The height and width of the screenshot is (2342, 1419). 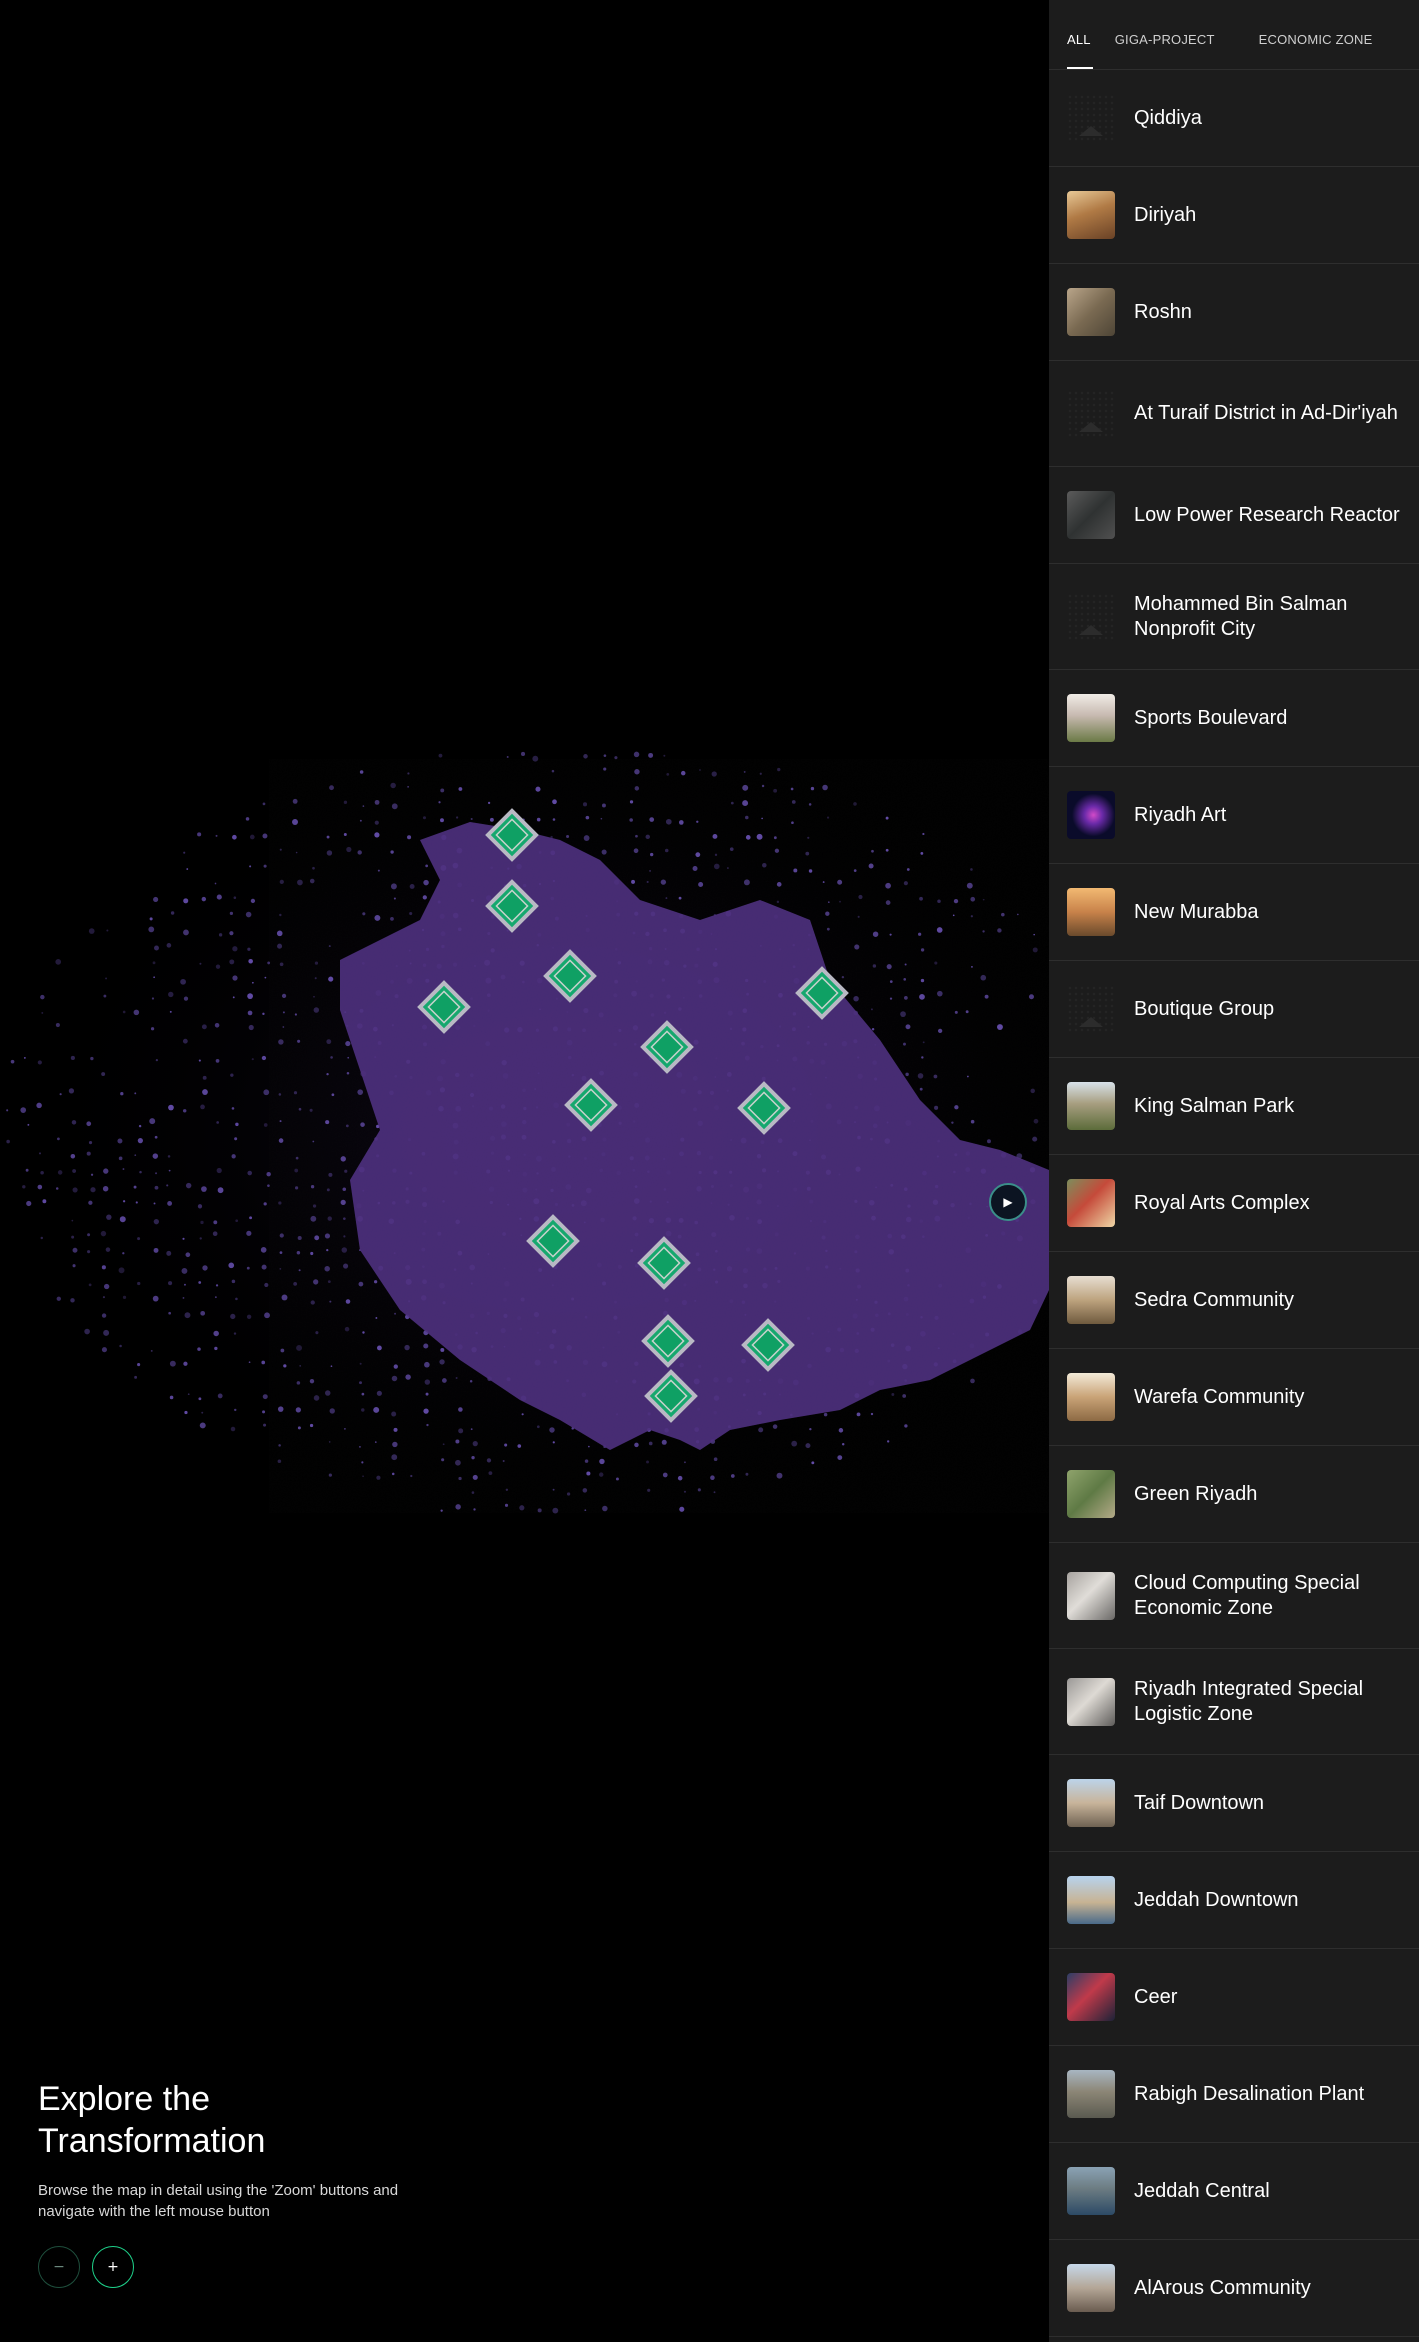 What do you see at coordinates (1234, 312) in the screenshot?
I see `list-item: Roshn` at bounding box center [1234, 312].